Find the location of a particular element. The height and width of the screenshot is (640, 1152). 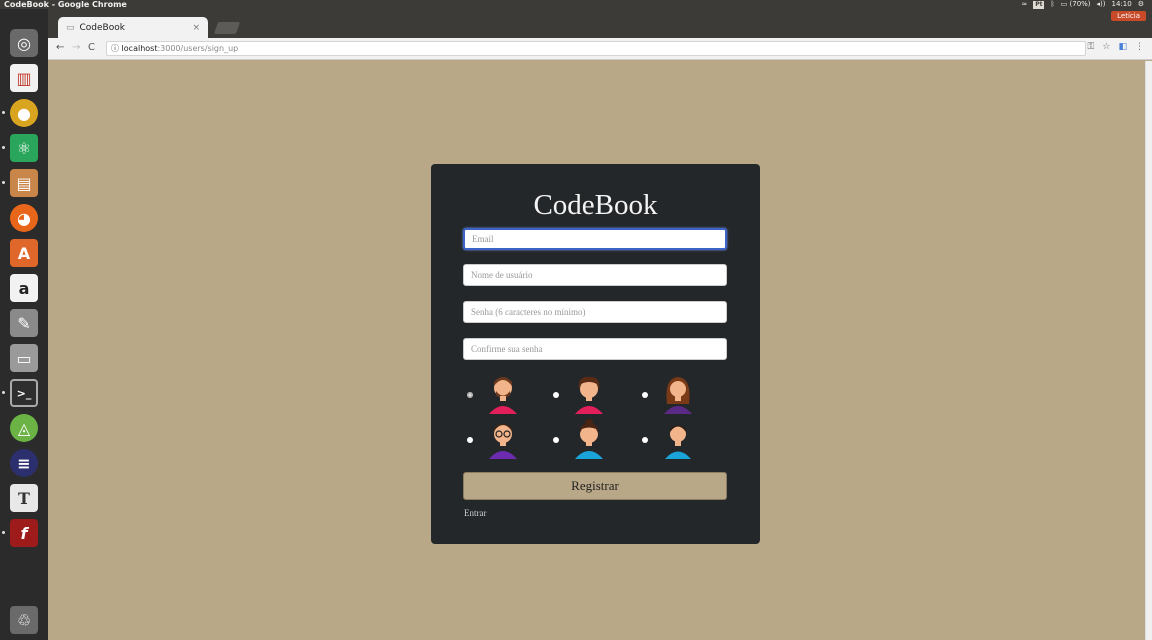

info-icon: ⓘ is located at coordinates (115, 48).